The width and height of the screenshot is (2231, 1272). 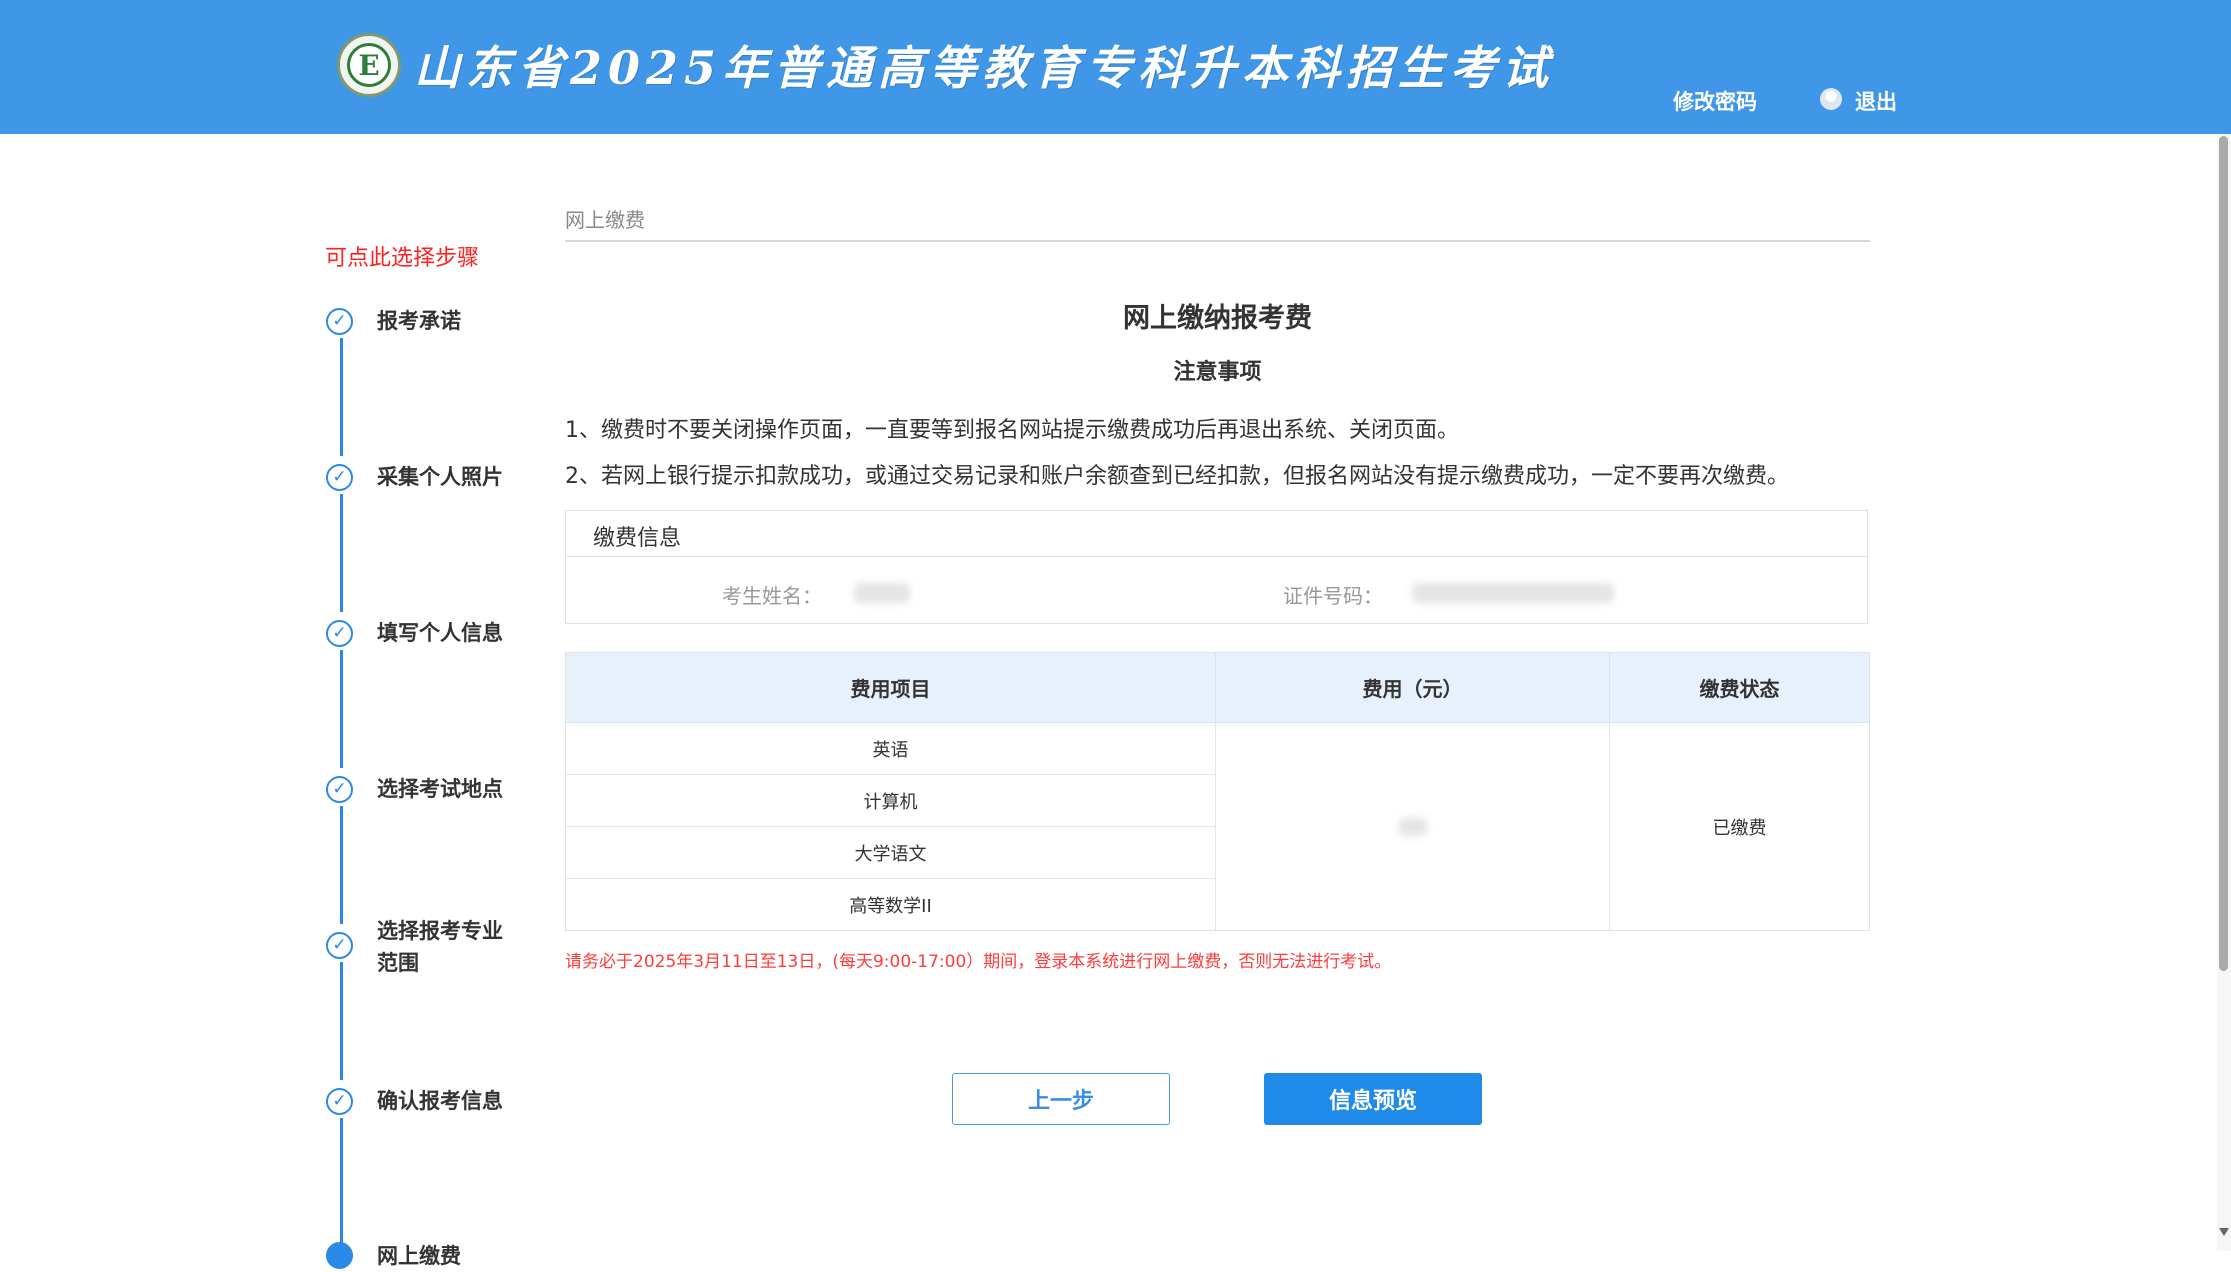 I want to click on table-row-item: 英语, so click(x=891, y=749).